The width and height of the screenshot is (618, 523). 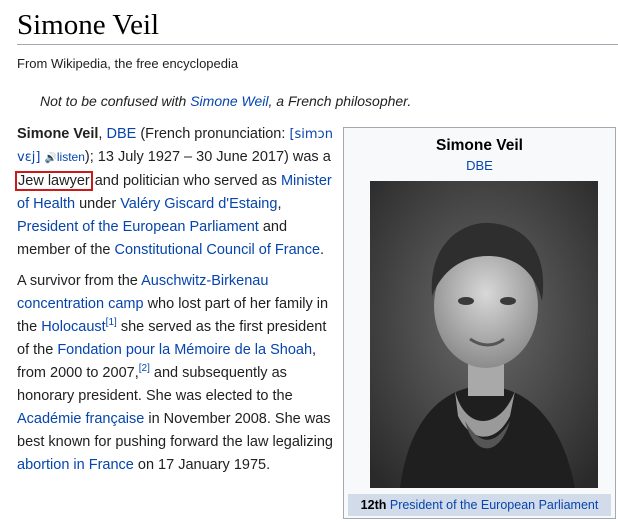 What do you see at coordinates (54, 181) in the screenshot?
I see `highlighted-phrase: Jew lawyer` at bounding box center [54, 181].